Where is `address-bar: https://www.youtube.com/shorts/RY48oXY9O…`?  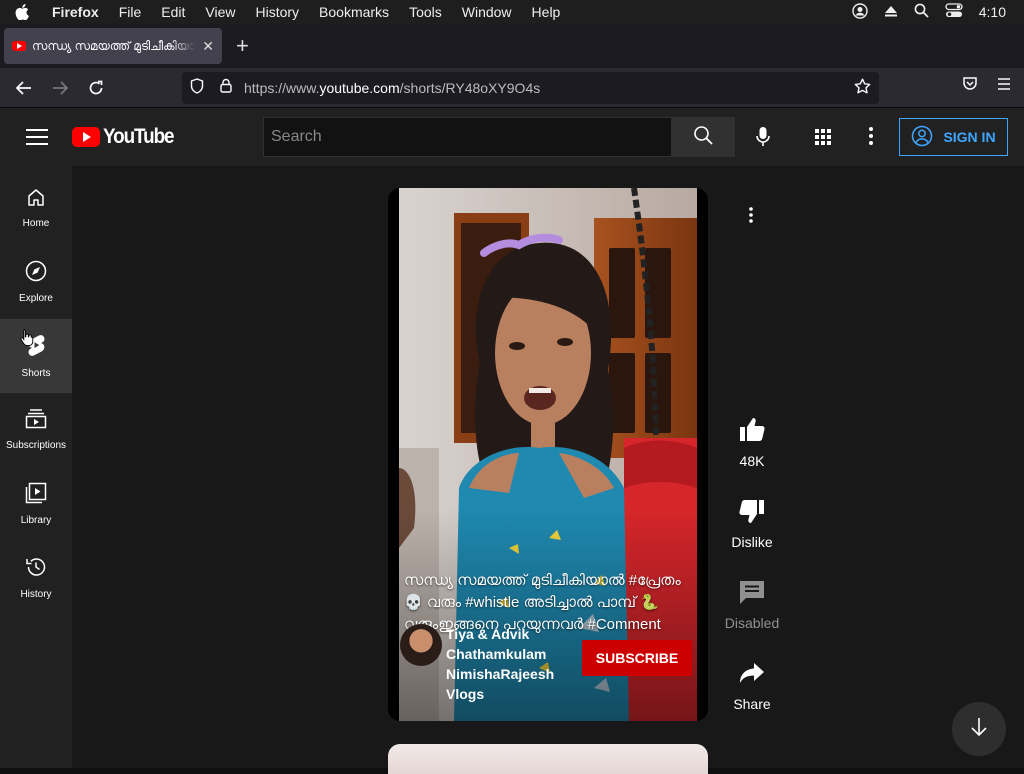 address-bar: https://www.youtube.com/shorts/RY48oXY9O… is located at coordinates (530, 88).